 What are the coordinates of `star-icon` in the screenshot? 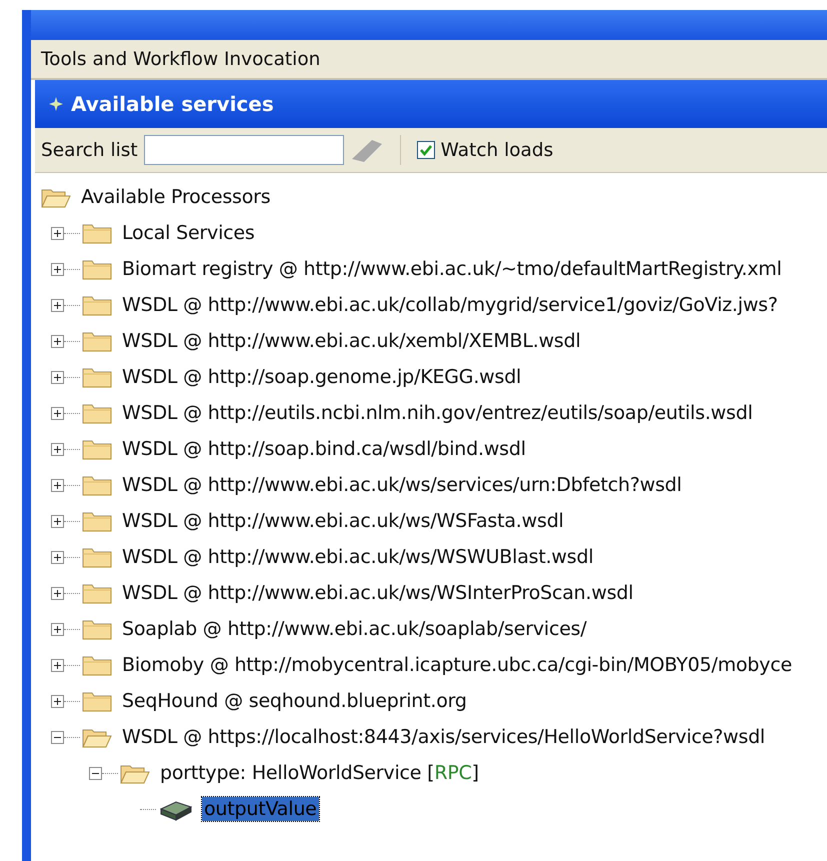 It's located at (56, 104).